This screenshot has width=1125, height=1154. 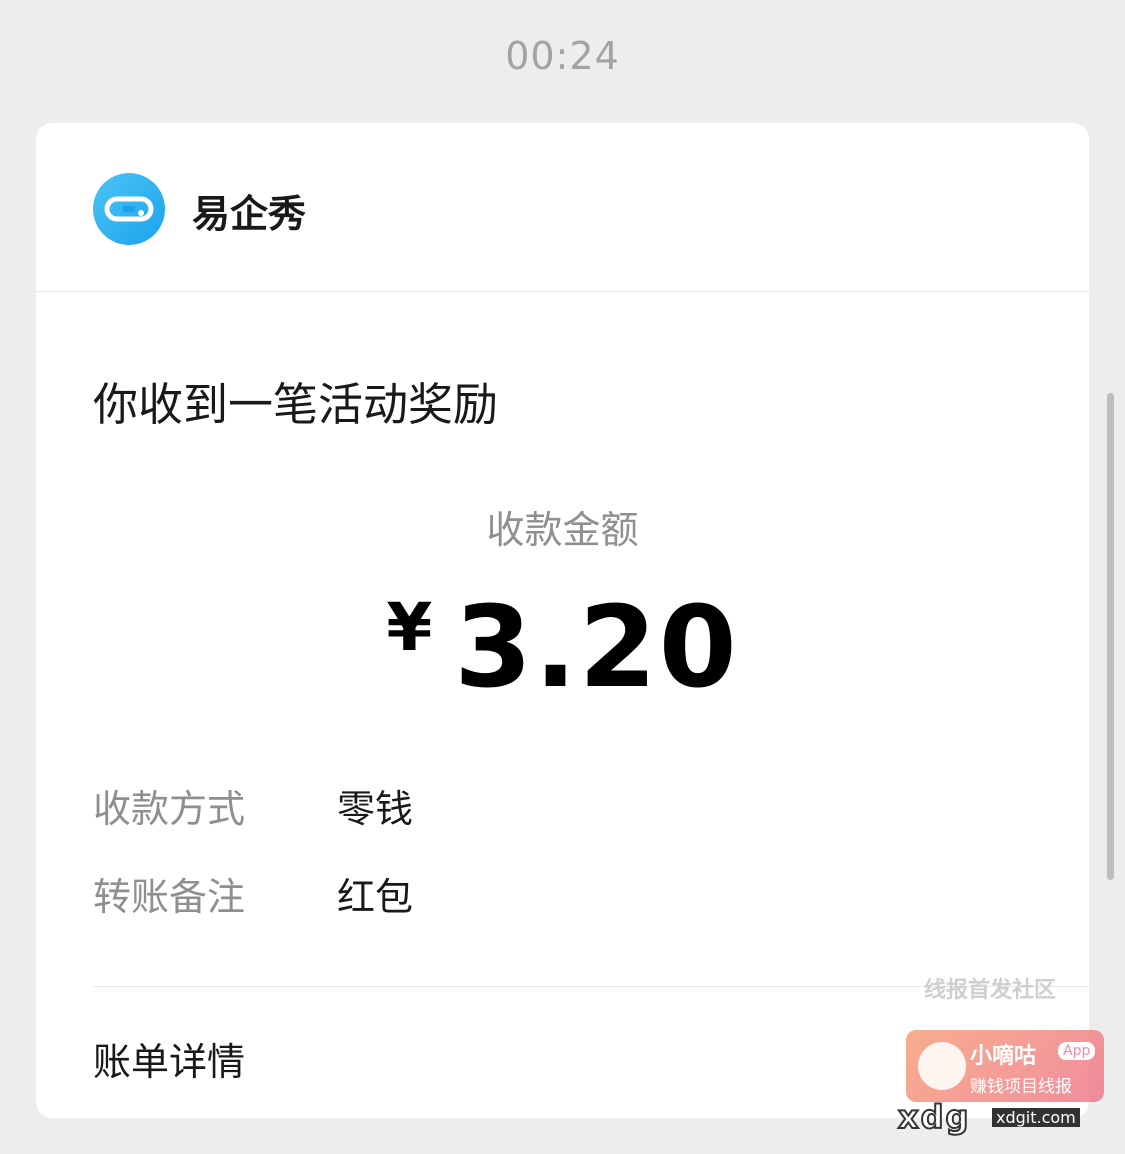 What do you see at coordinates (1003, 1056) in the screenshot?
I see `watermark-brand: 小嘀咕` at bounding box center [1003, 1056].